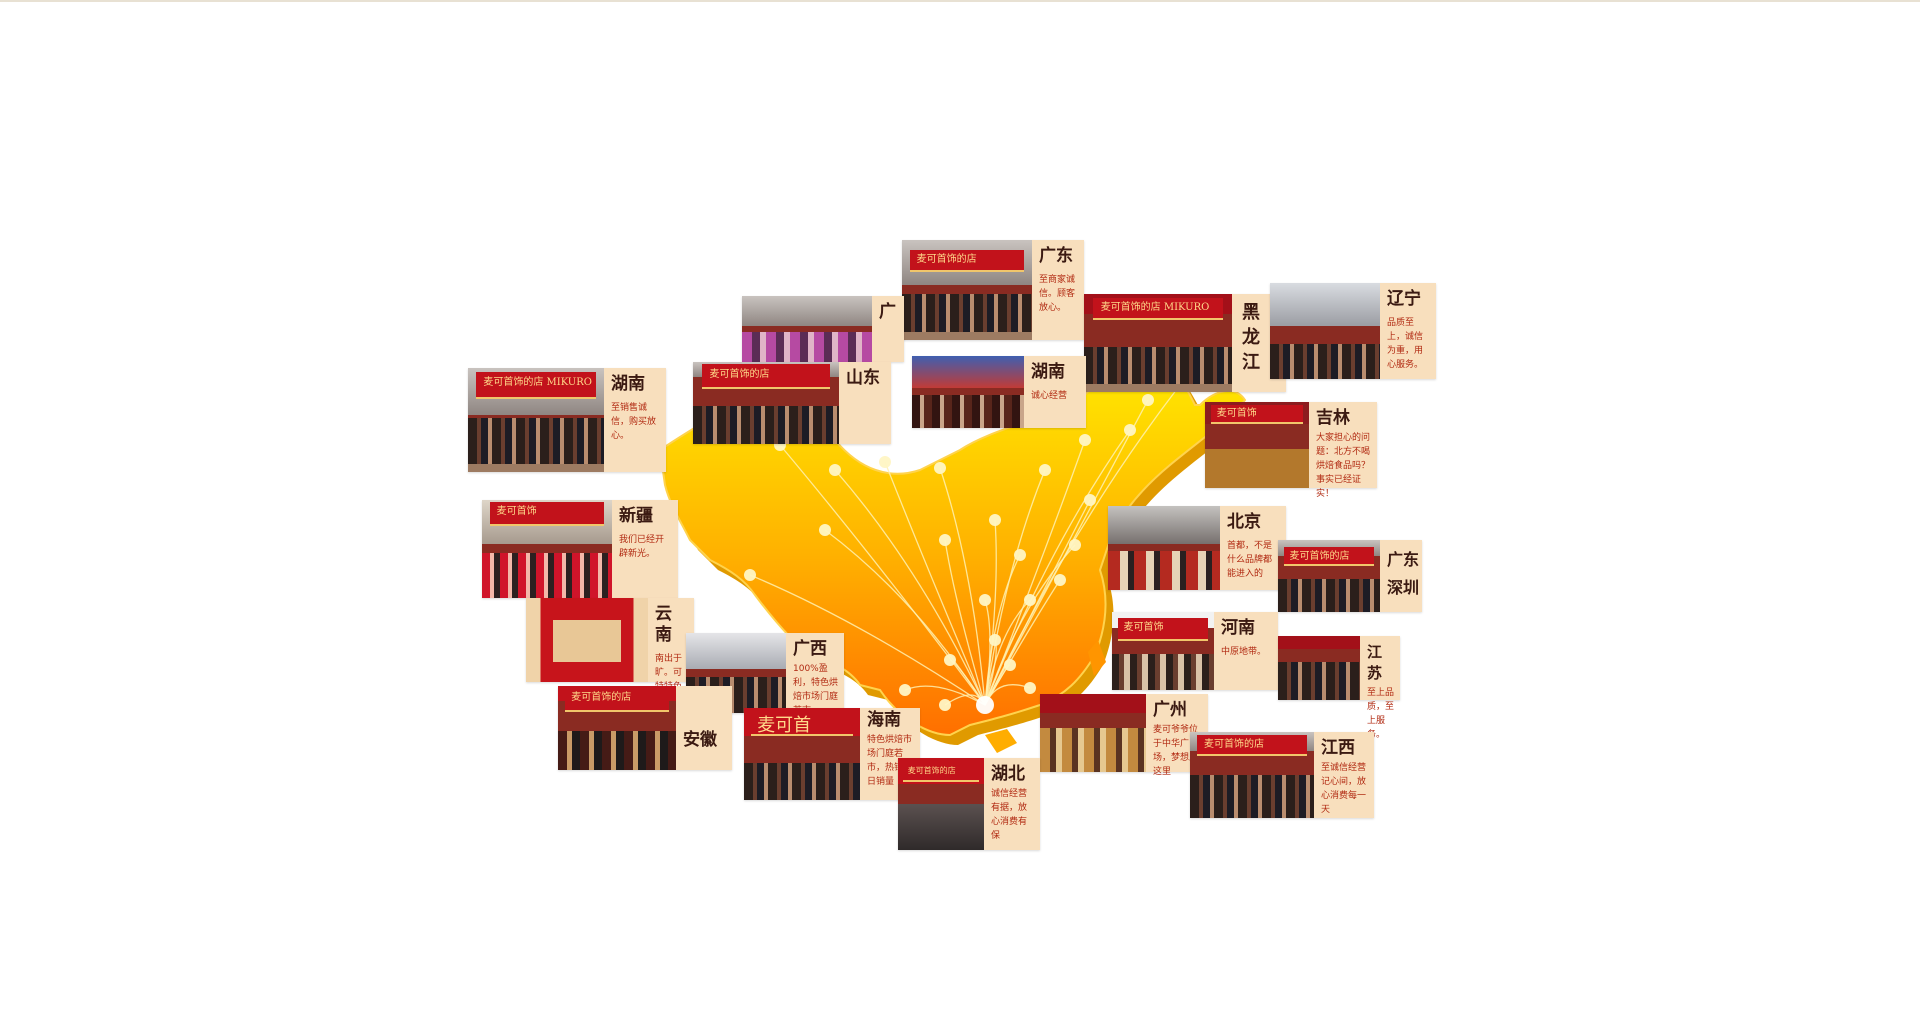  I want to click on region-desc: 至销售诚信，购买放心。, so click(634, 422).